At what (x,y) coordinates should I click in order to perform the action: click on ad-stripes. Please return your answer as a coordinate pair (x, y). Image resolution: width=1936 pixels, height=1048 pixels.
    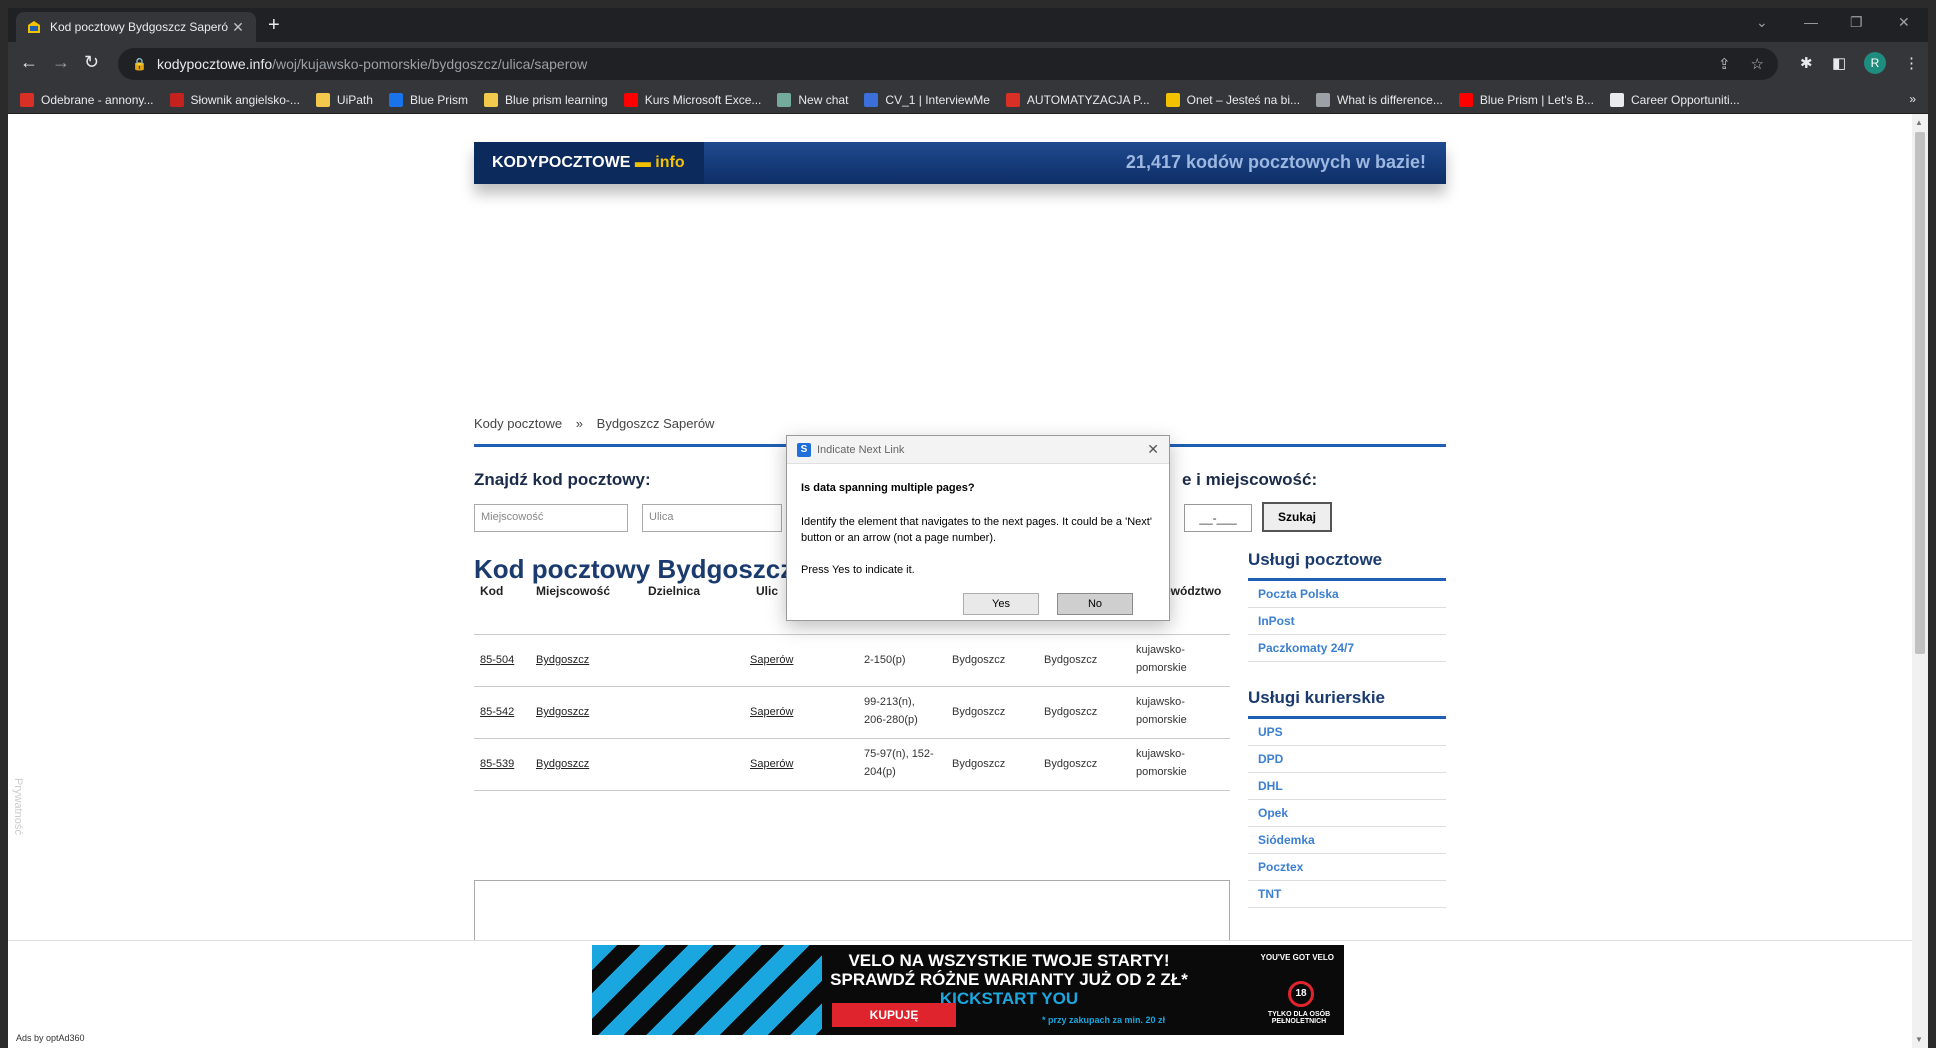
    Looking at the image, I should click on (707, 990).